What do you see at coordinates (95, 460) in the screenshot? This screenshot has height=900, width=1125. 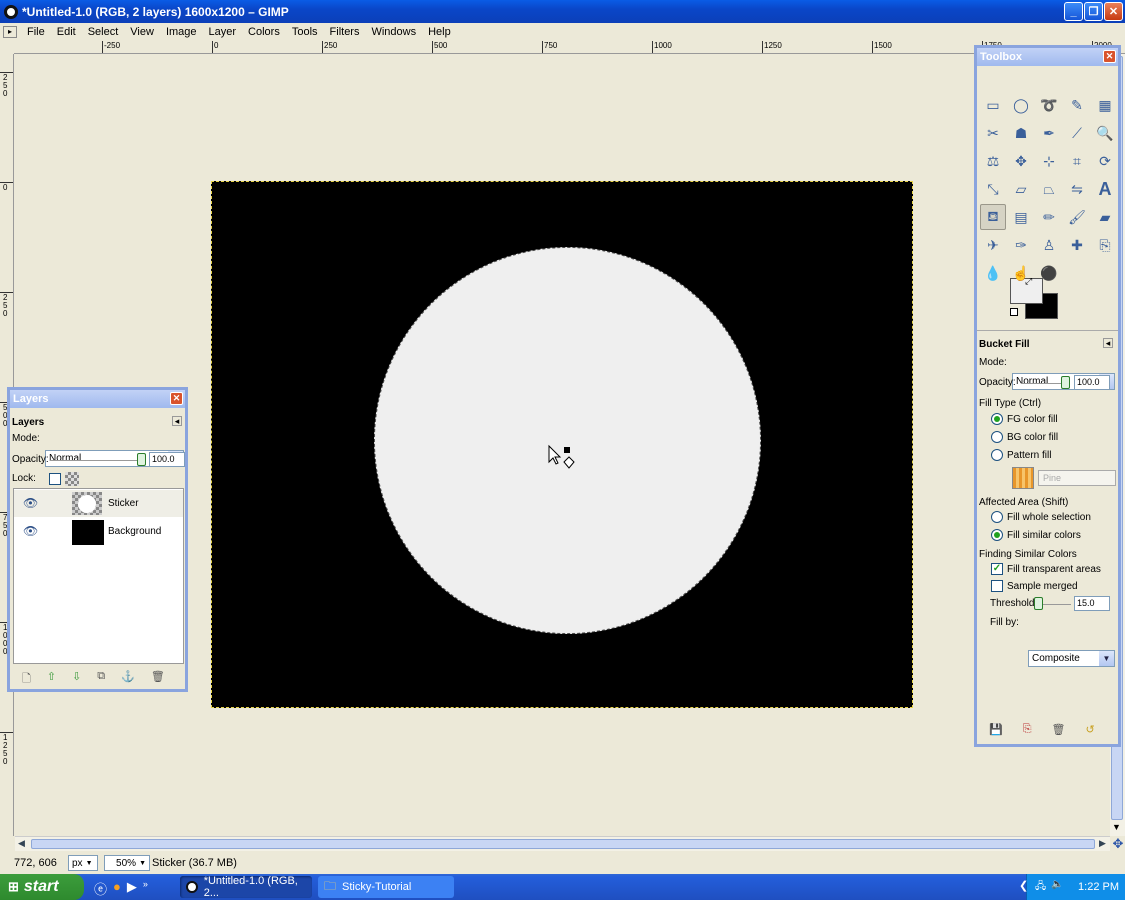 I see `opacity-slider-track` at bounding box center [95, 460].